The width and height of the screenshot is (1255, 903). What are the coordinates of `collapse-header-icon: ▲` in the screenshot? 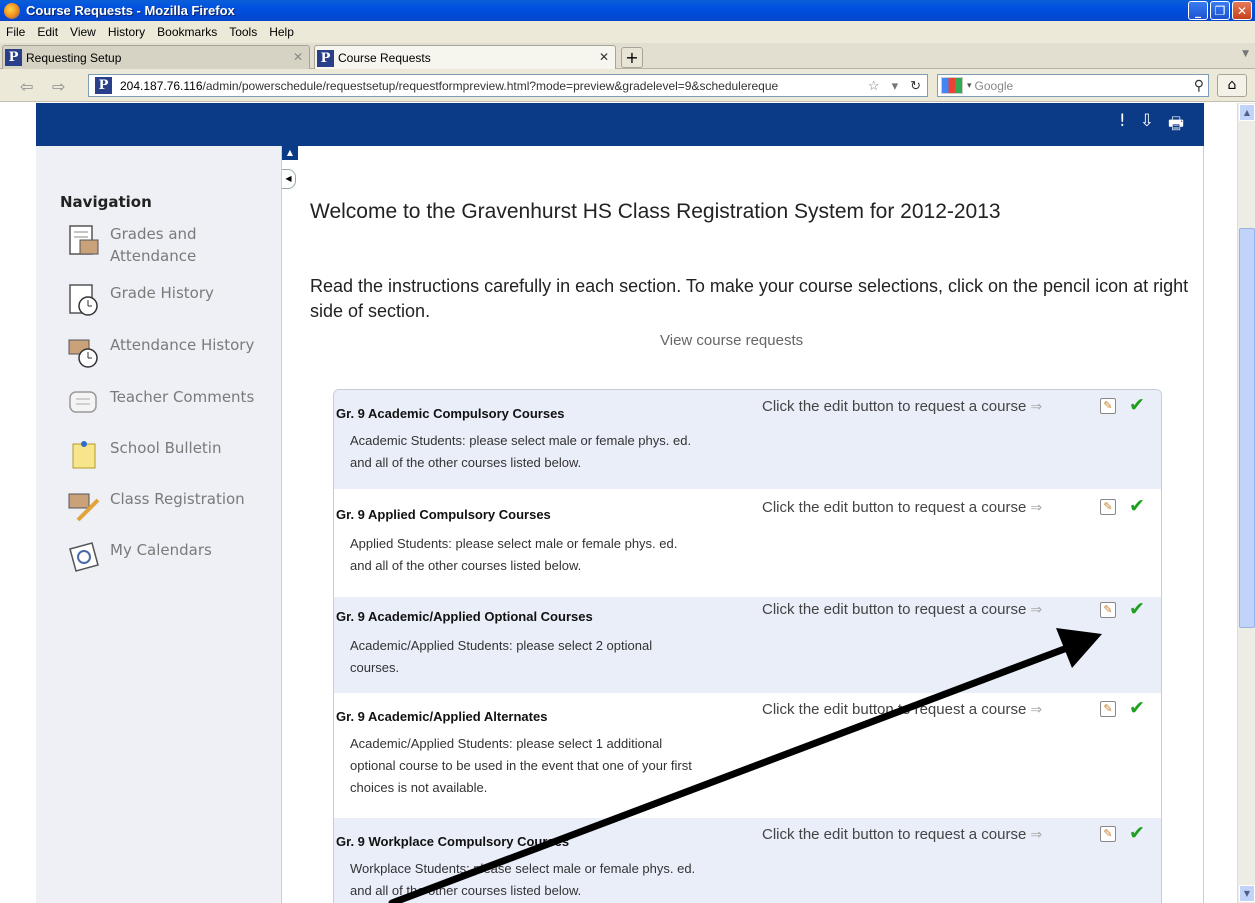 It's located at (290, 153).